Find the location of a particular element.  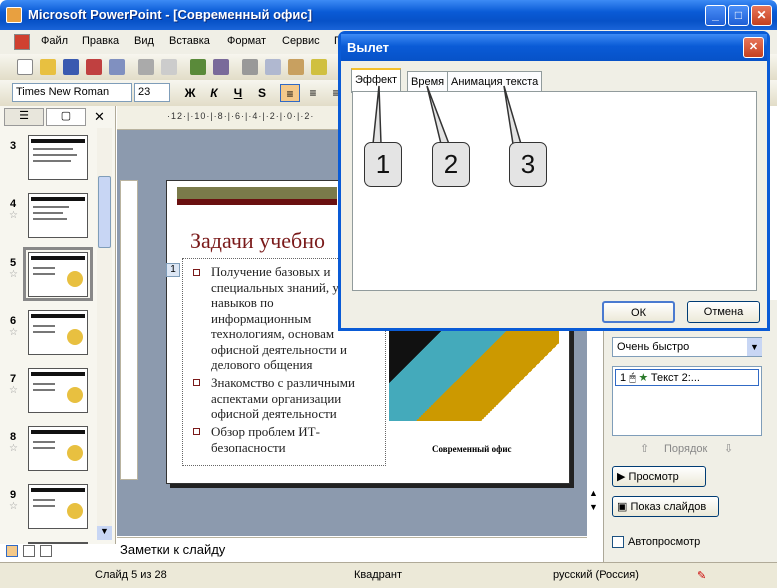

slide-sorter-icon is located at coordinates (29, 551).